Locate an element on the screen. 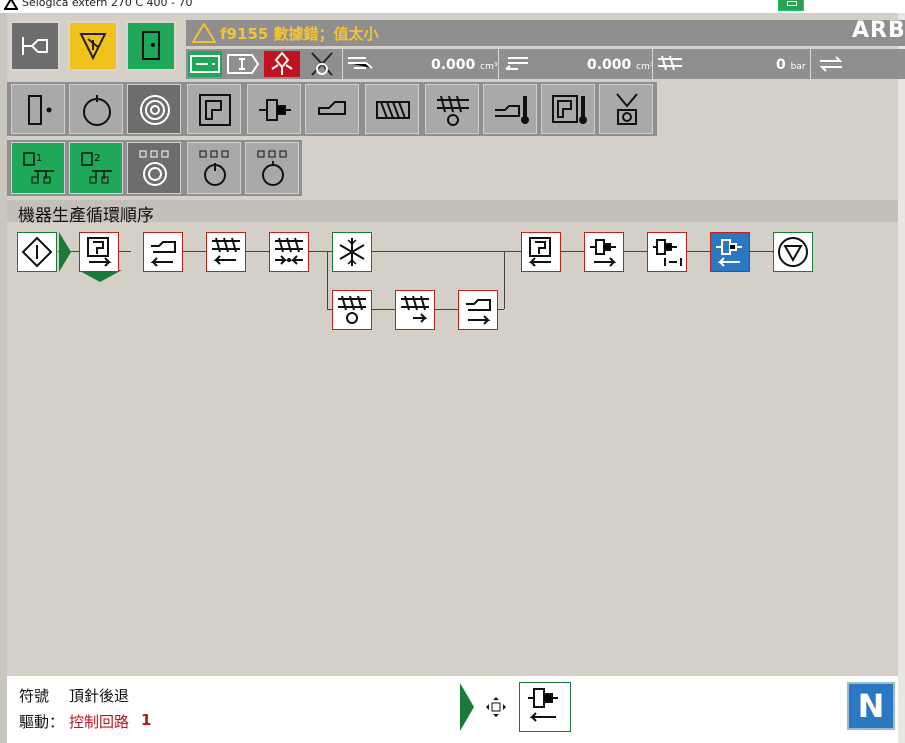 The width and height of the screenshot is (905, 743). sequence-cycle-button is located at coordinates (154, 168).